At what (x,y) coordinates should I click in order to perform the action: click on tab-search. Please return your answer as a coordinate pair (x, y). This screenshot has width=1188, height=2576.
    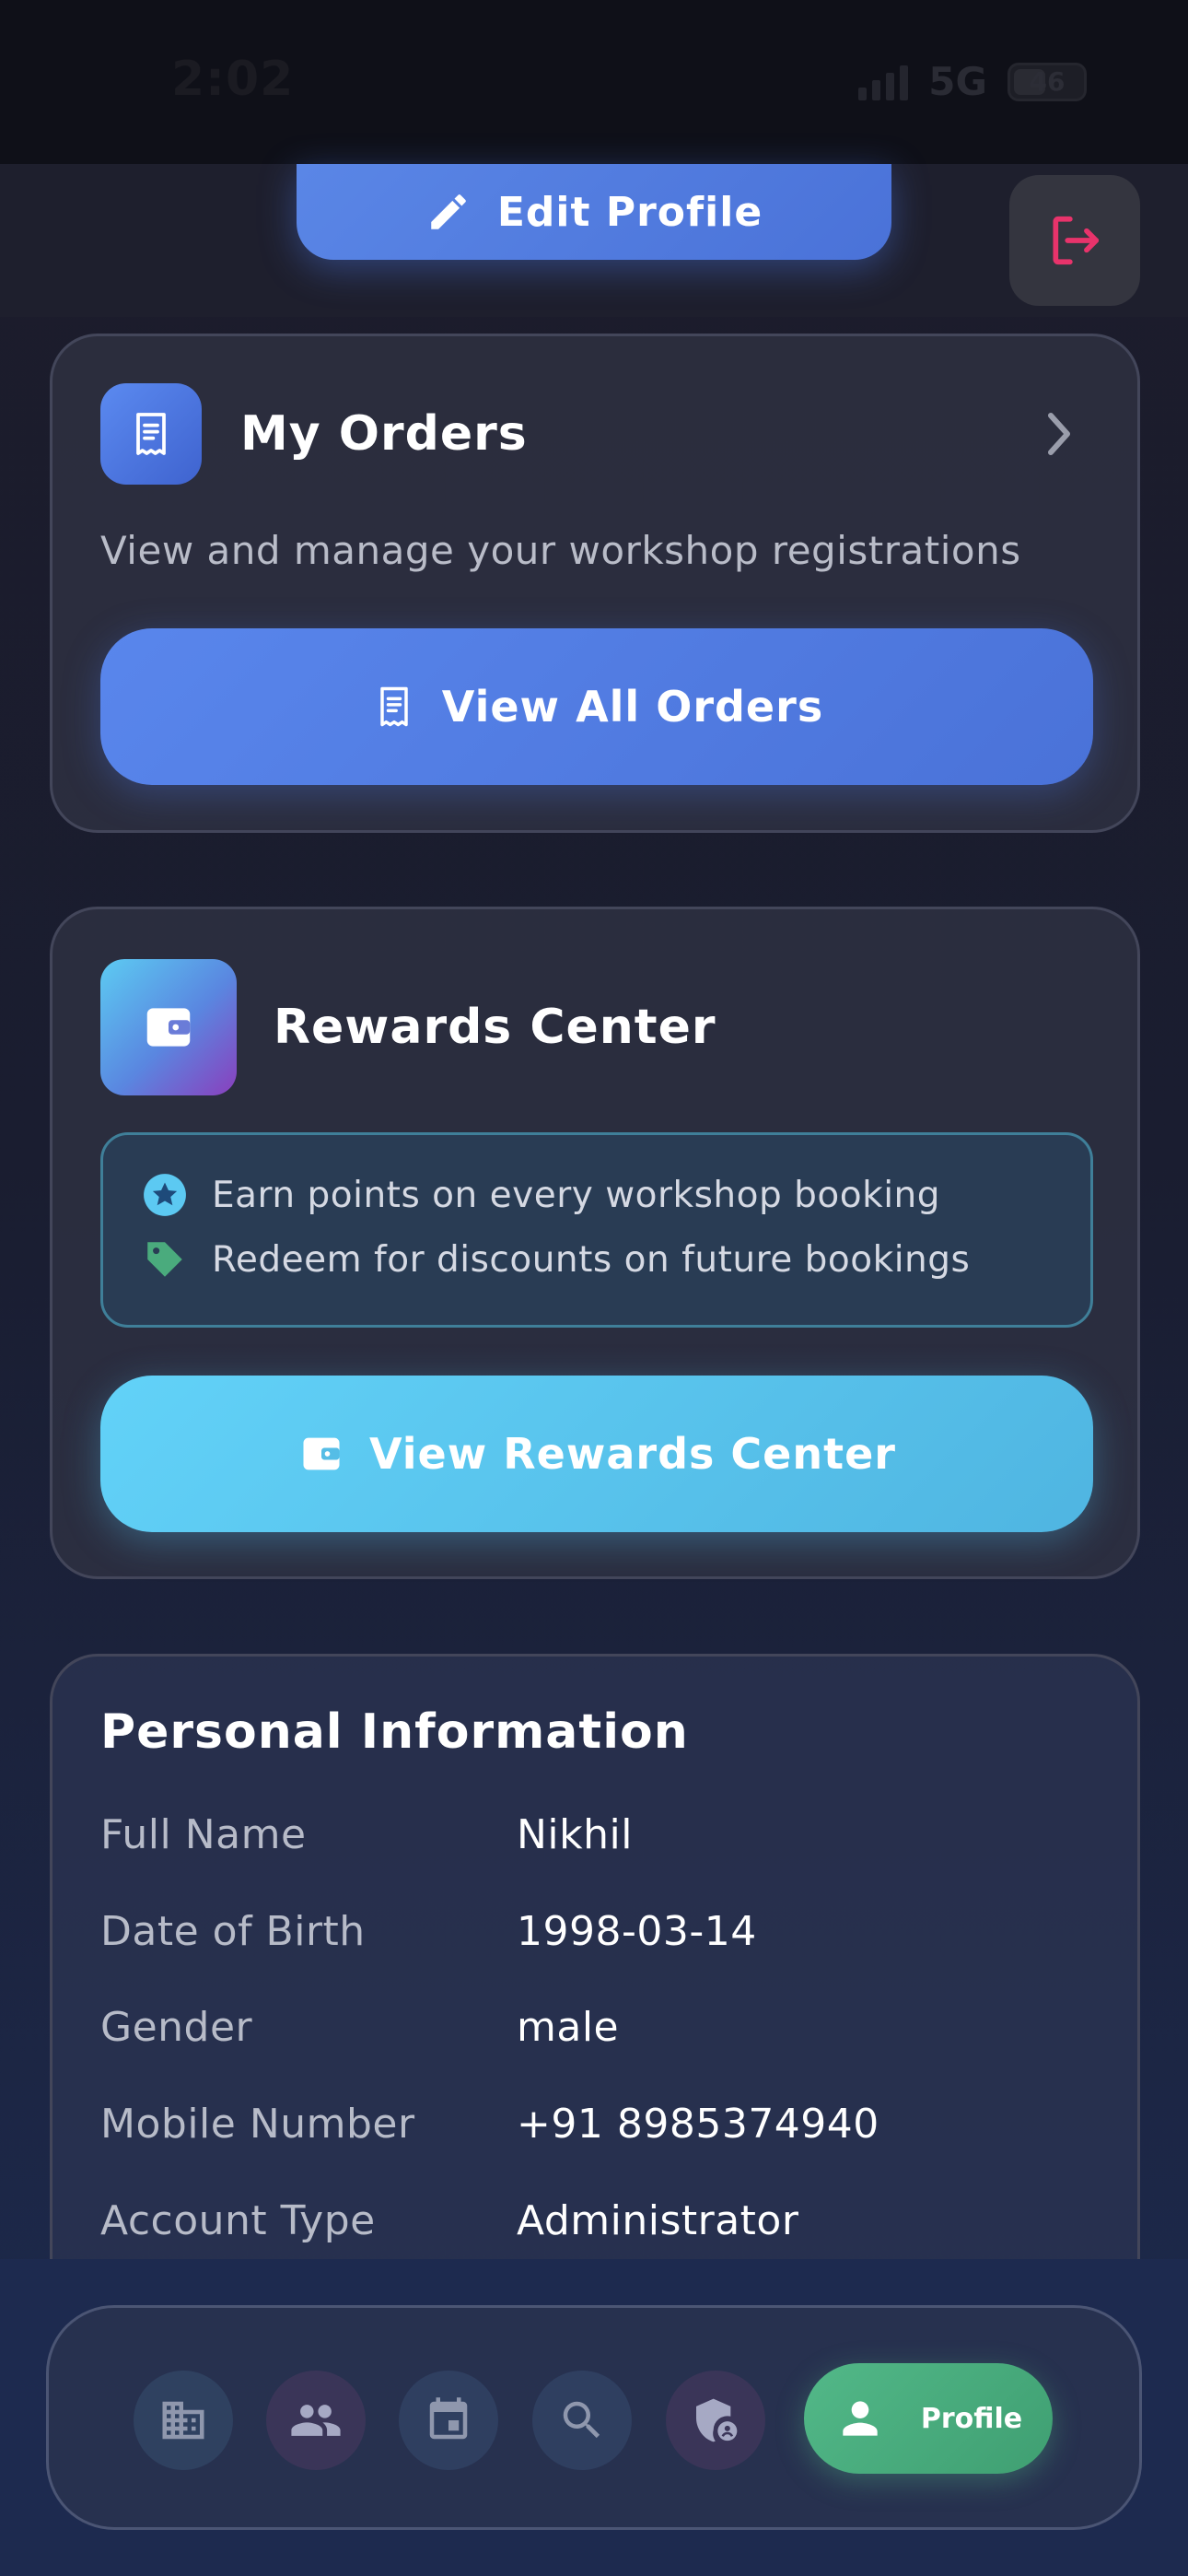
    Looking at the image, I should click on (582, 2420).